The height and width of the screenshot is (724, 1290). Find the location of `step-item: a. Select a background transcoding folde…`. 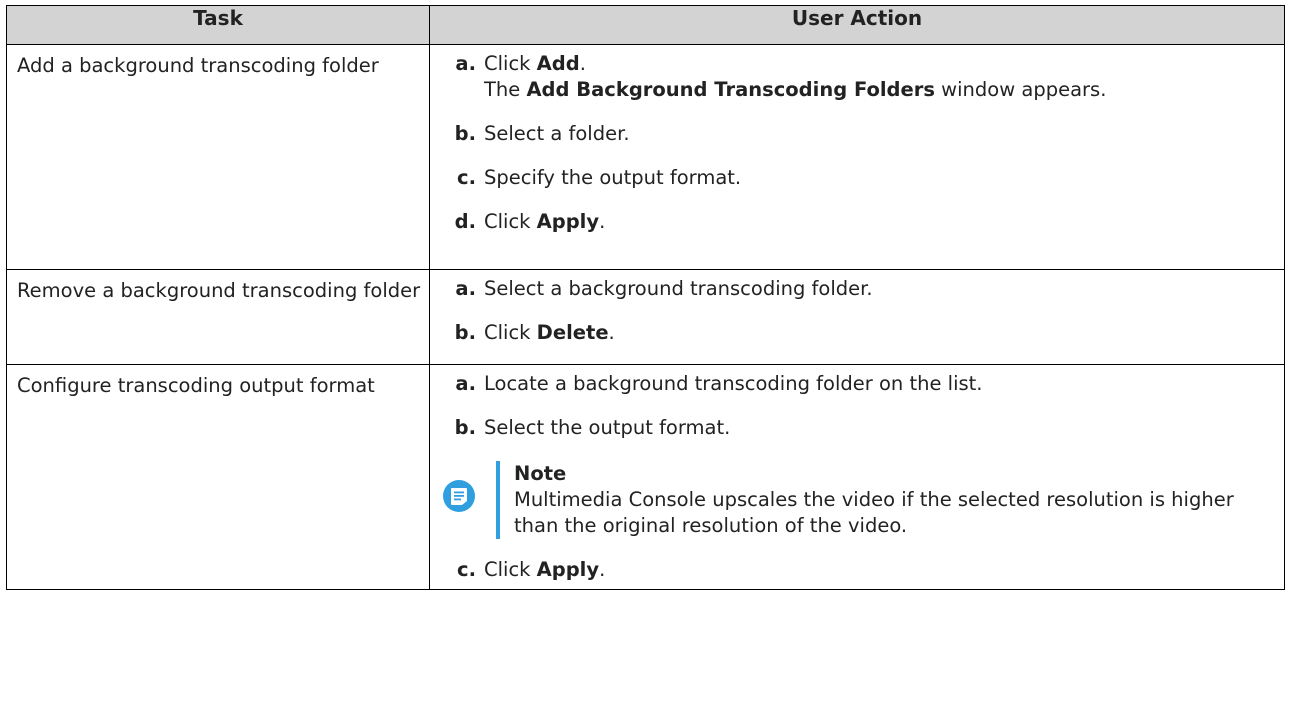

step-item: a. Select a background transcoding folde… is located at coordinates (862, 289).